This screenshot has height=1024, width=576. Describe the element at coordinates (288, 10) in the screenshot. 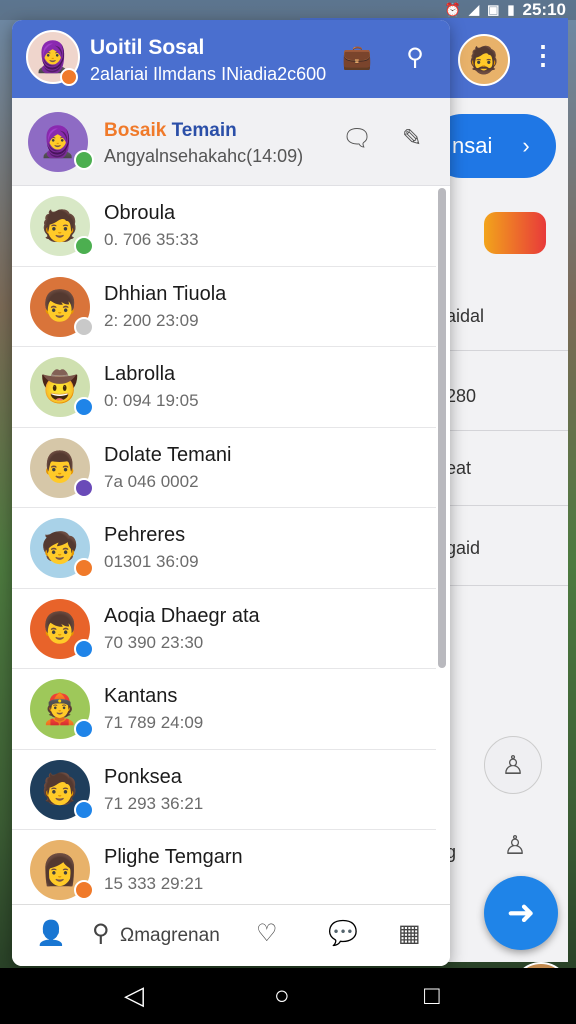

I see `status-bar: ⏰ ◢ ▣ ▮ 25:10` at that location.